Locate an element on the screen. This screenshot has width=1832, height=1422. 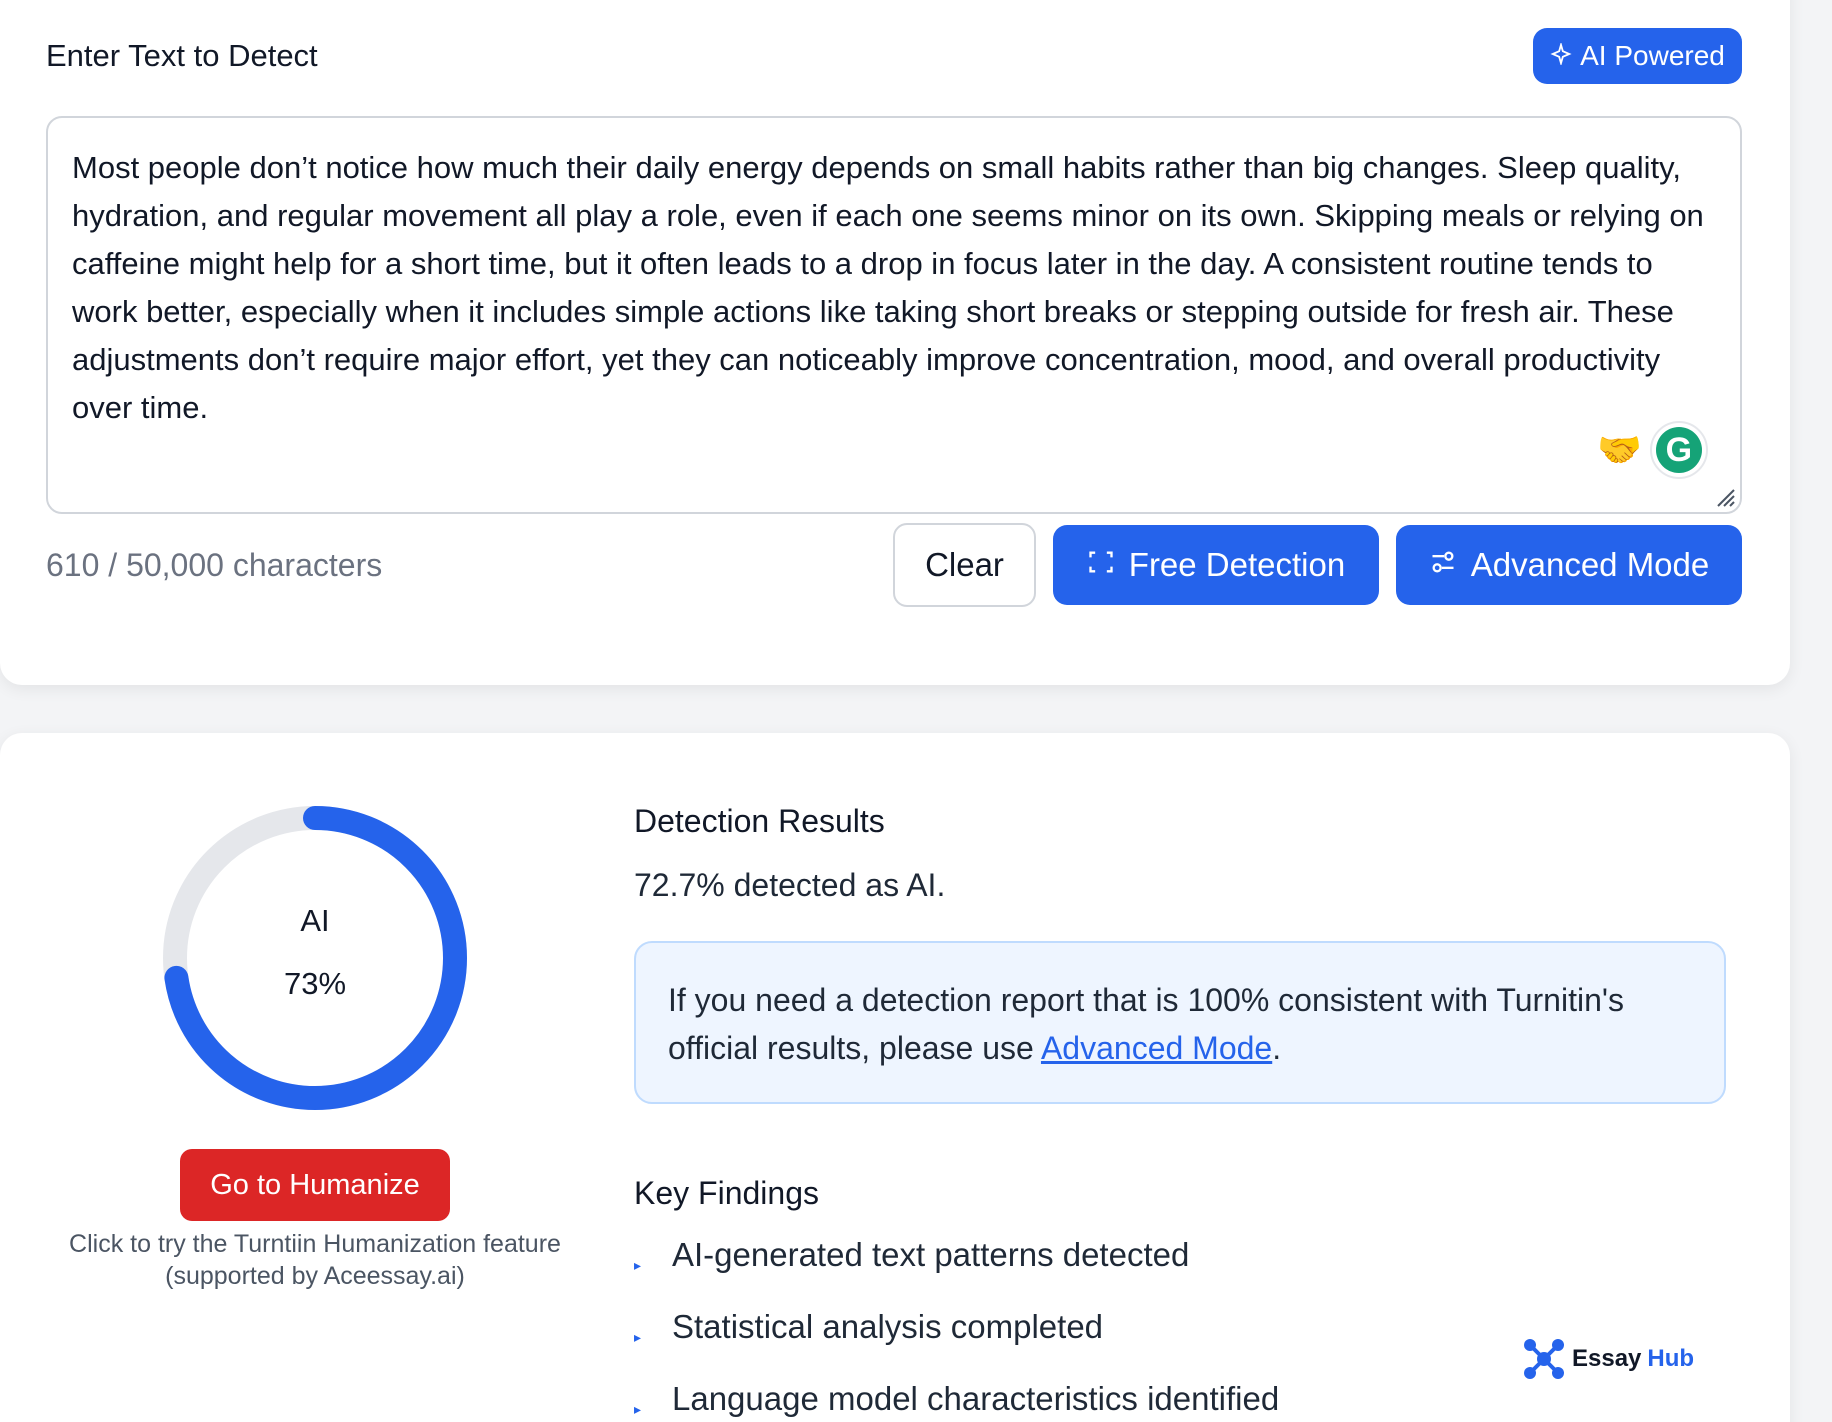
gauge-label: AI is located at coordinates (315, 920).